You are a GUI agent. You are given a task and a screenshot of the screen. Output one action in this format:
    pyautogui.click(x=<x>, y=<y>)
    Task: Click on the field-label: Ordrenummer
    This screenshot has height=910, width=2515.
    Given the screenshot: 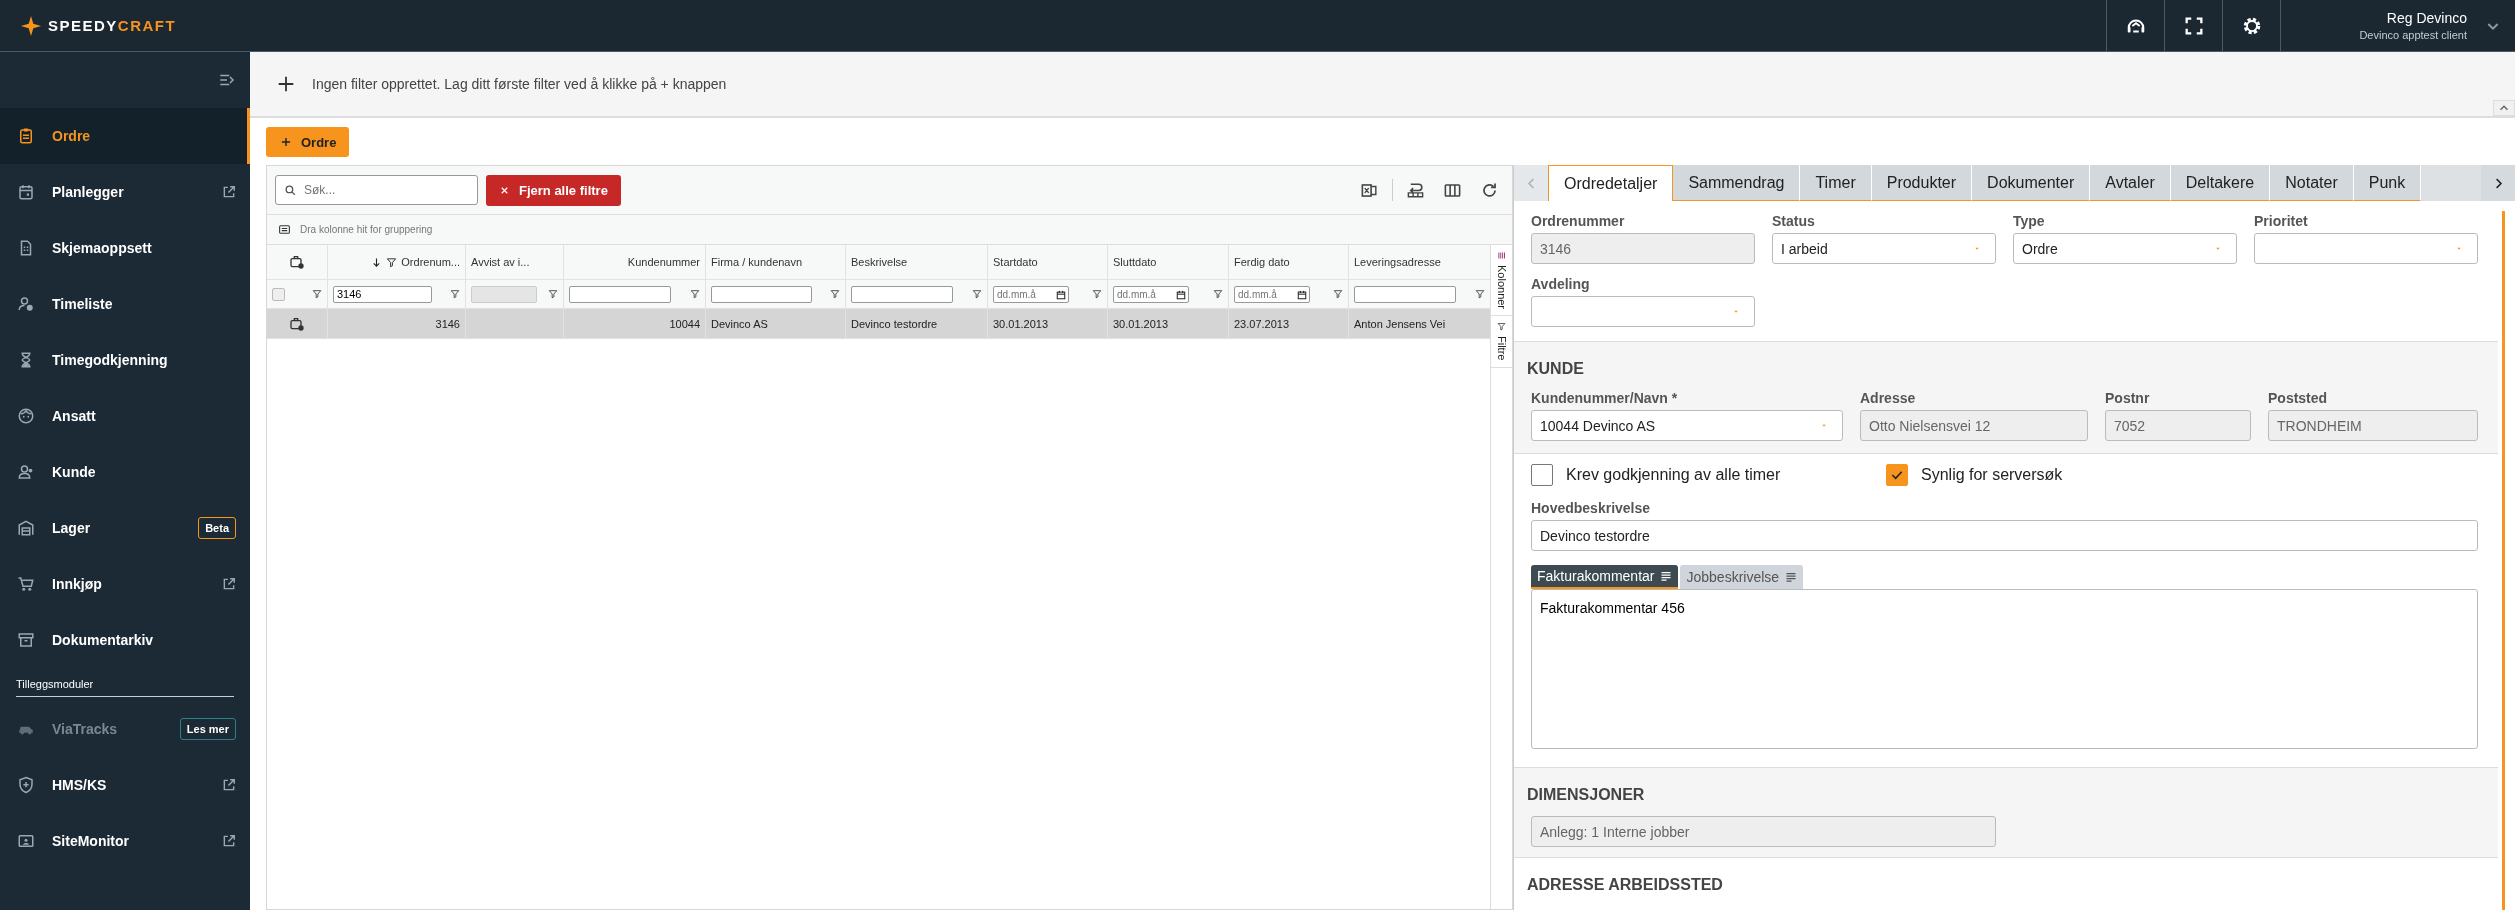 What is the action you would take?
    pyautogui.click(x=1578, y=221)
    